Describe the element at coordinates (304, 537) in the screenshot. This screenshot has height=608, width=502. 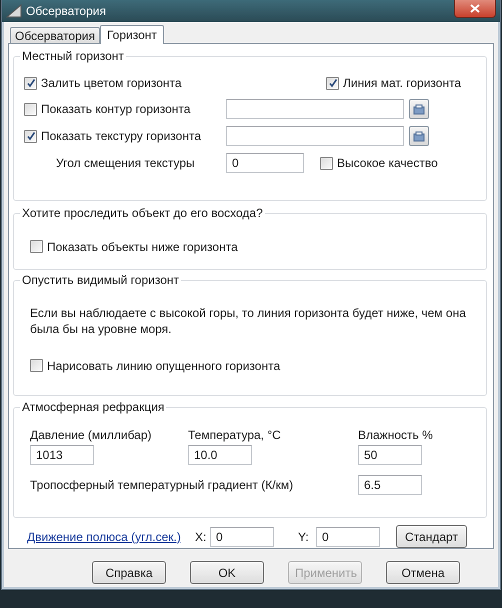
I see `field-label: Y:` at that location.